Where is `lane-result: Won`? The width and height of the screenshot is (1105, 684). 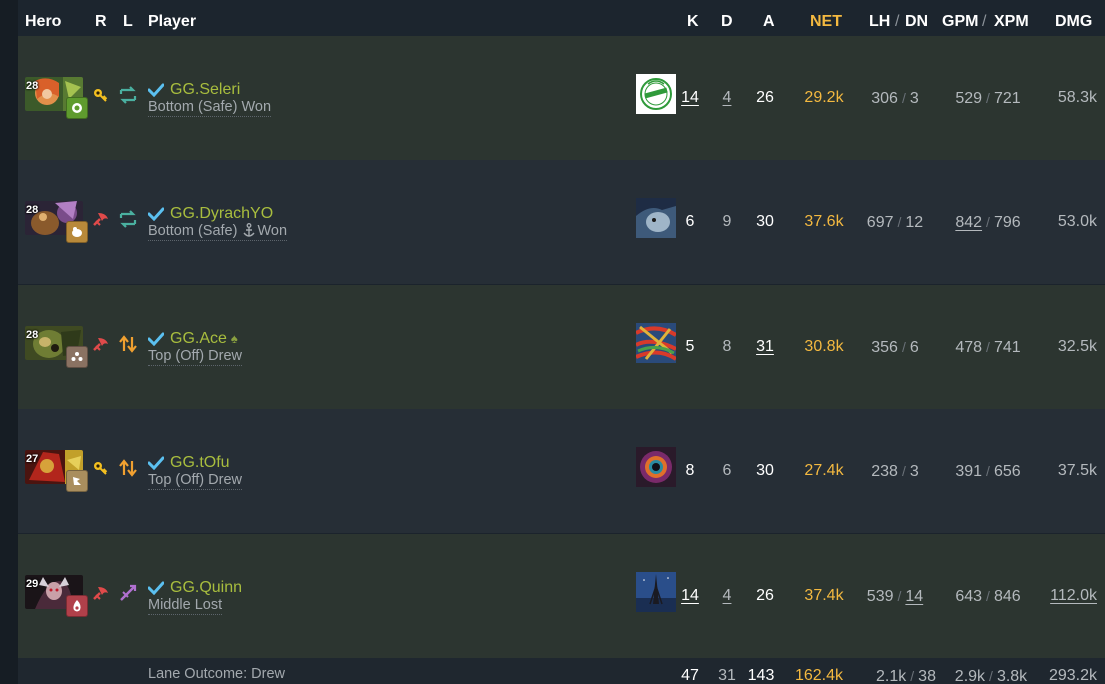 lane-result: Won is located at coordinates (272, 231).